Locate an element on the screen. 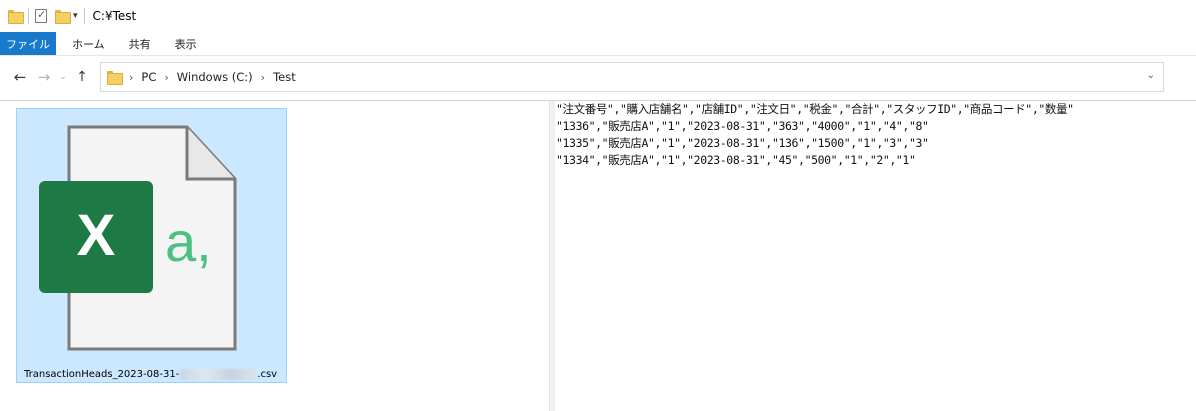 The image size is (1196, 411). location-folder-icon is located at coordinates (115, 78).